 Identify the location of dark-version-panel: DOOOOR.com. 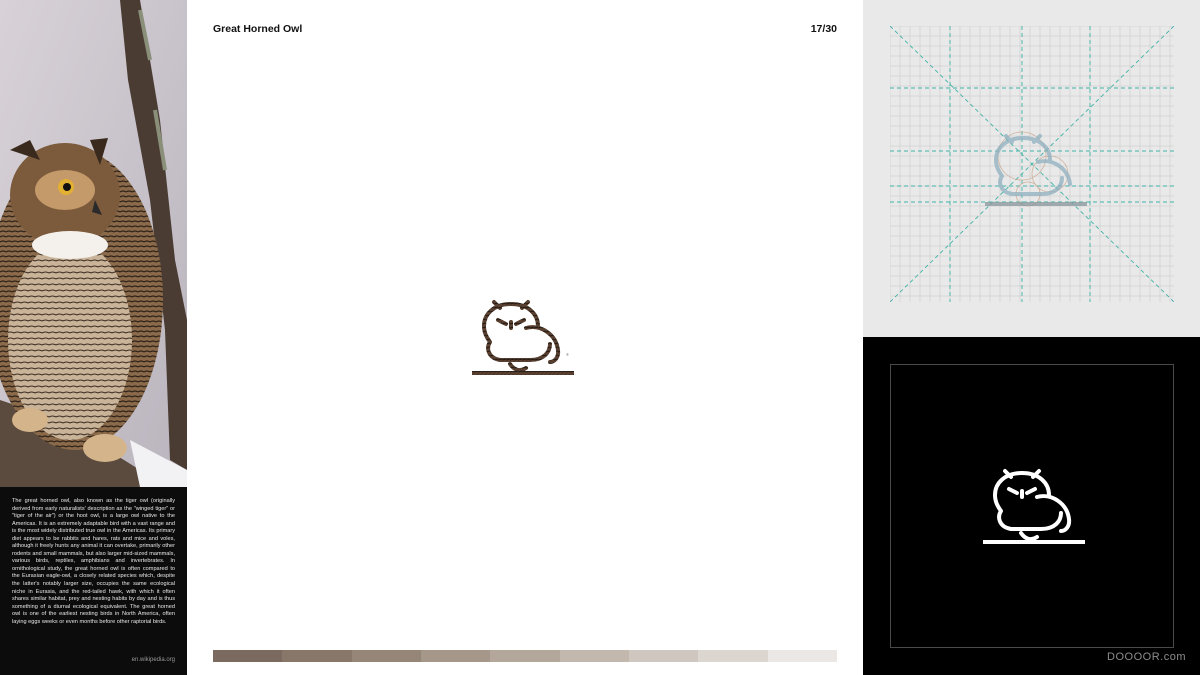
(1031, 506).